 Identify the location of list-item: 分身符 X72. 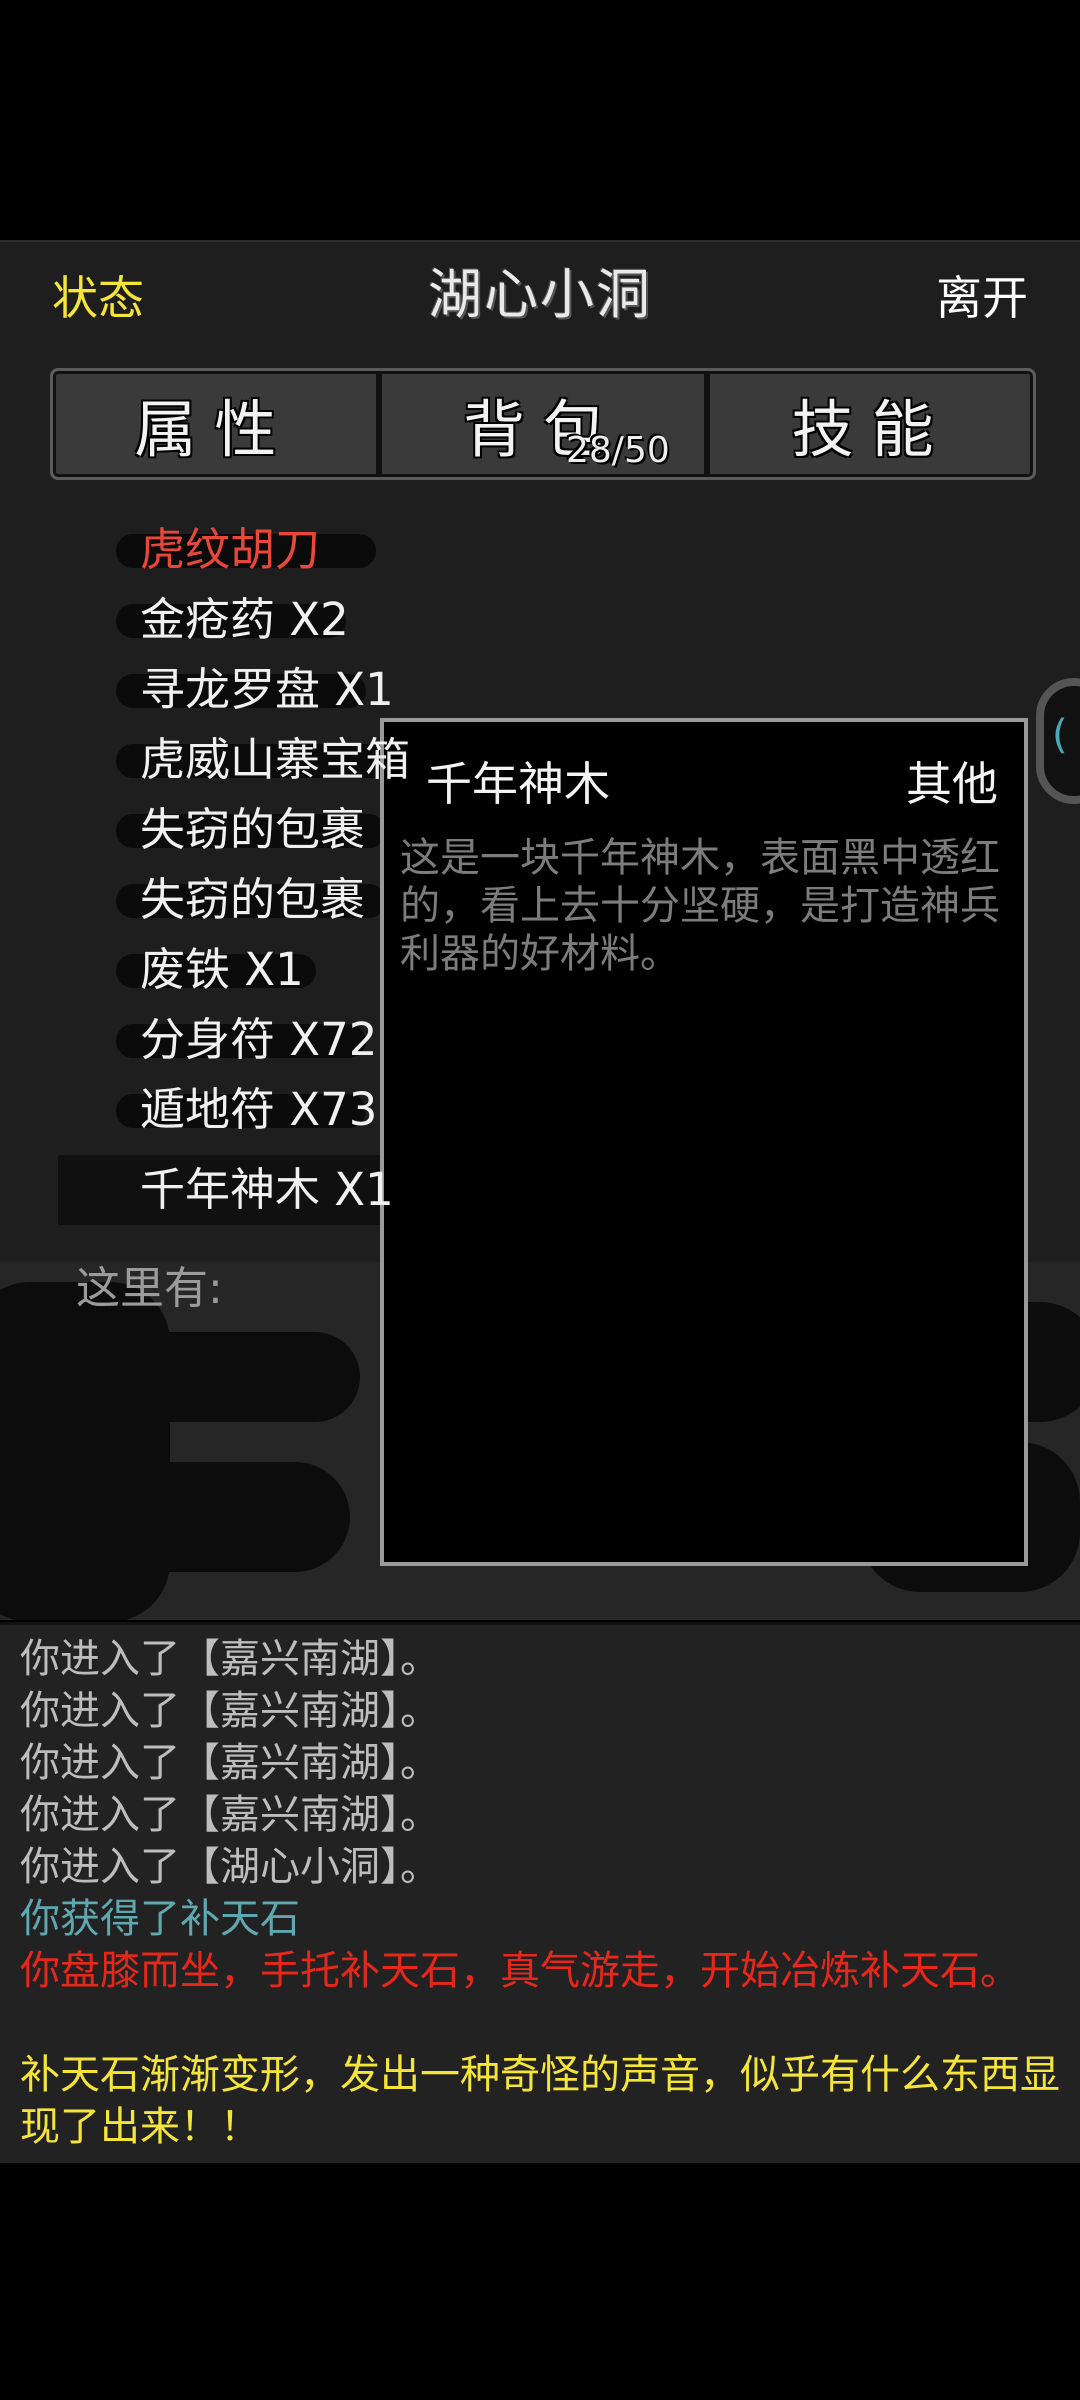
(247, 1040).